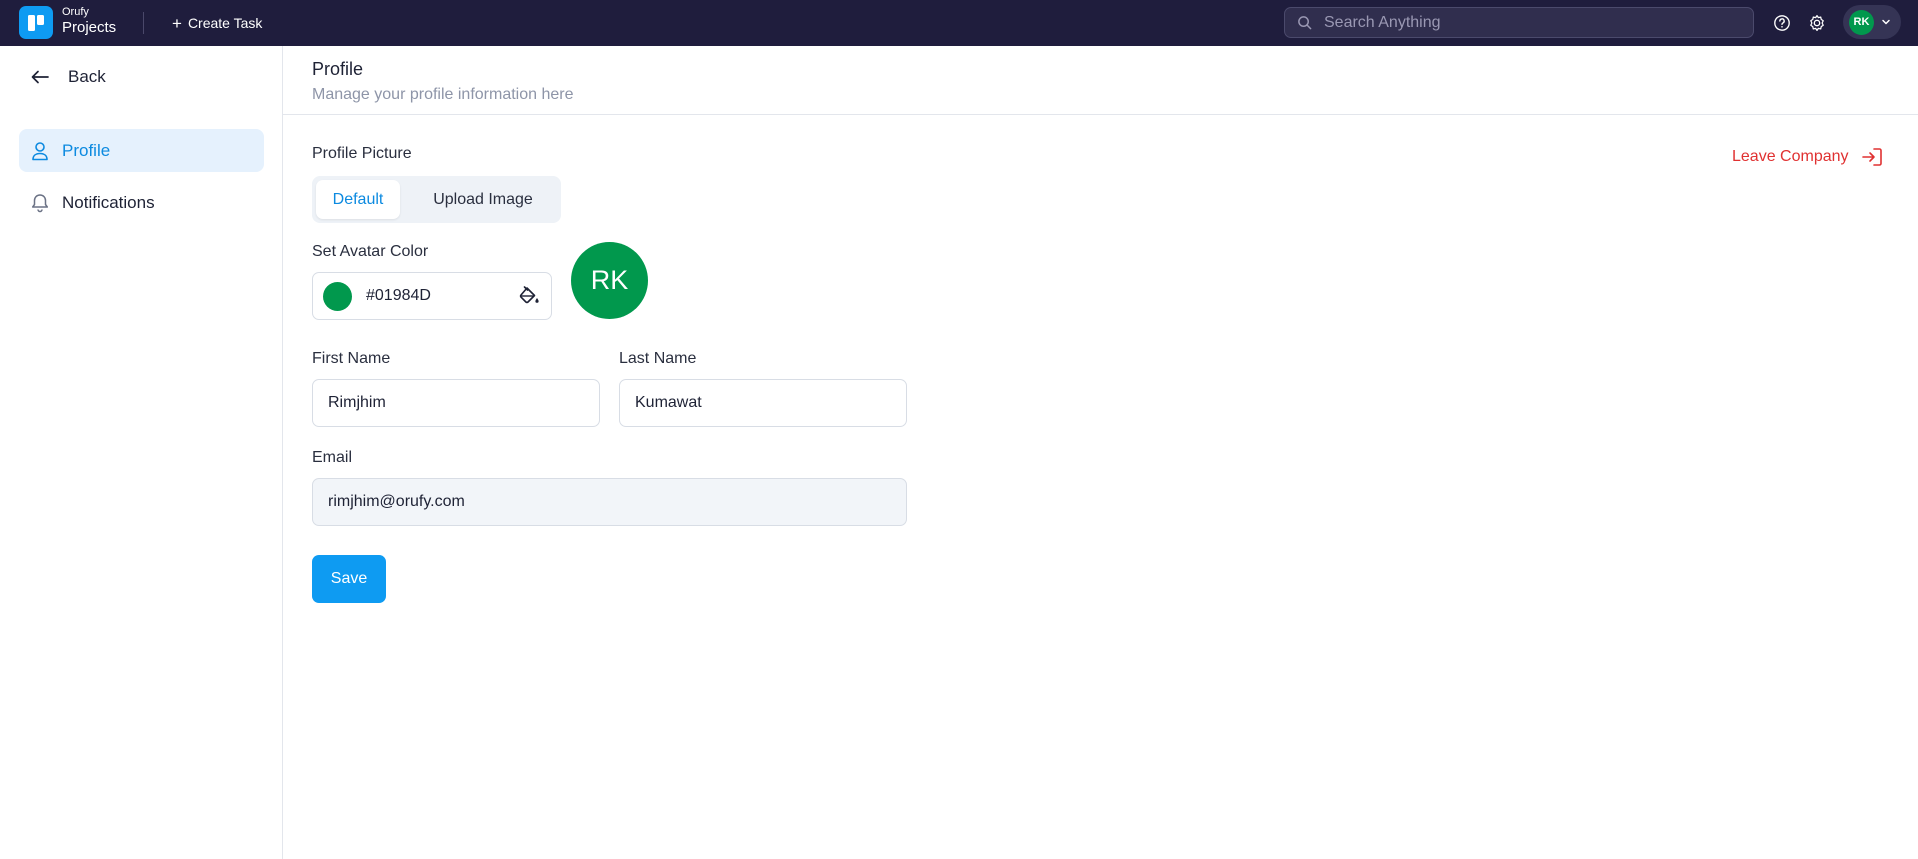  I want to click on avatar-preview: RK, so click(609, 280).